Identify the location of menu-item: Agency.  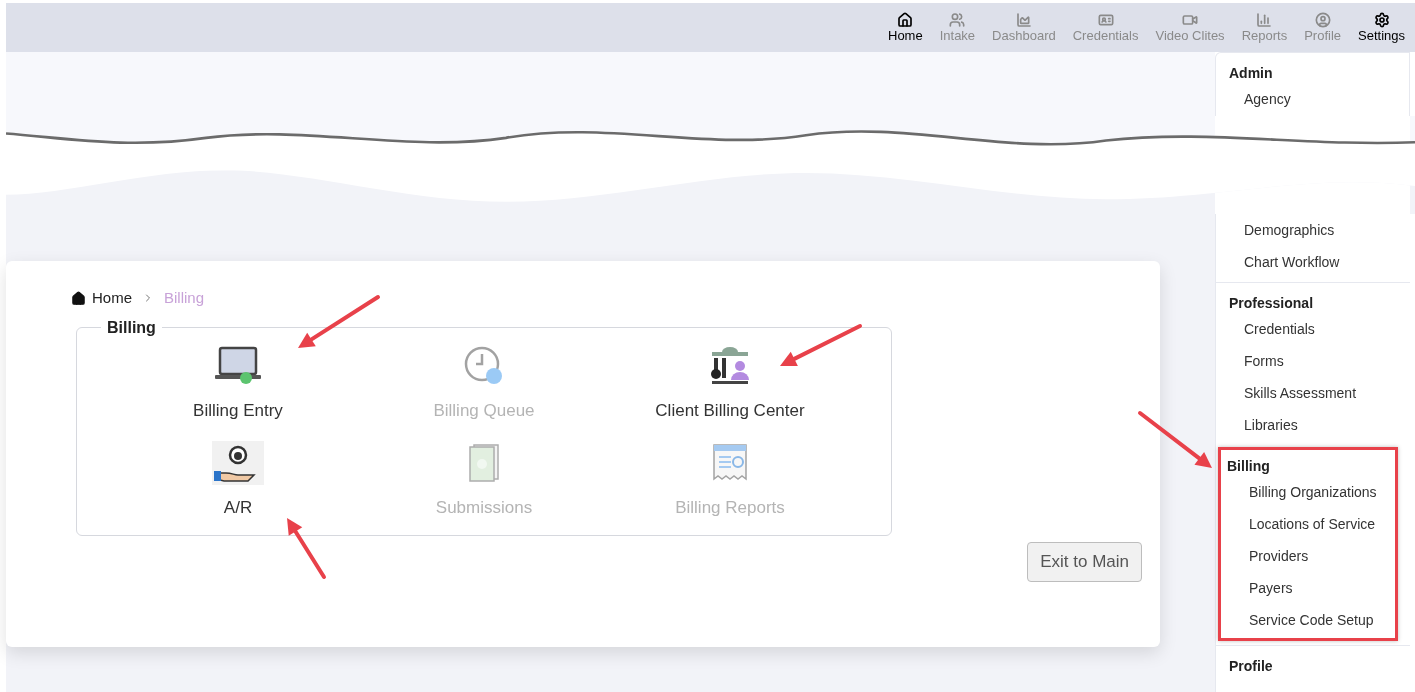
(1312, 99).